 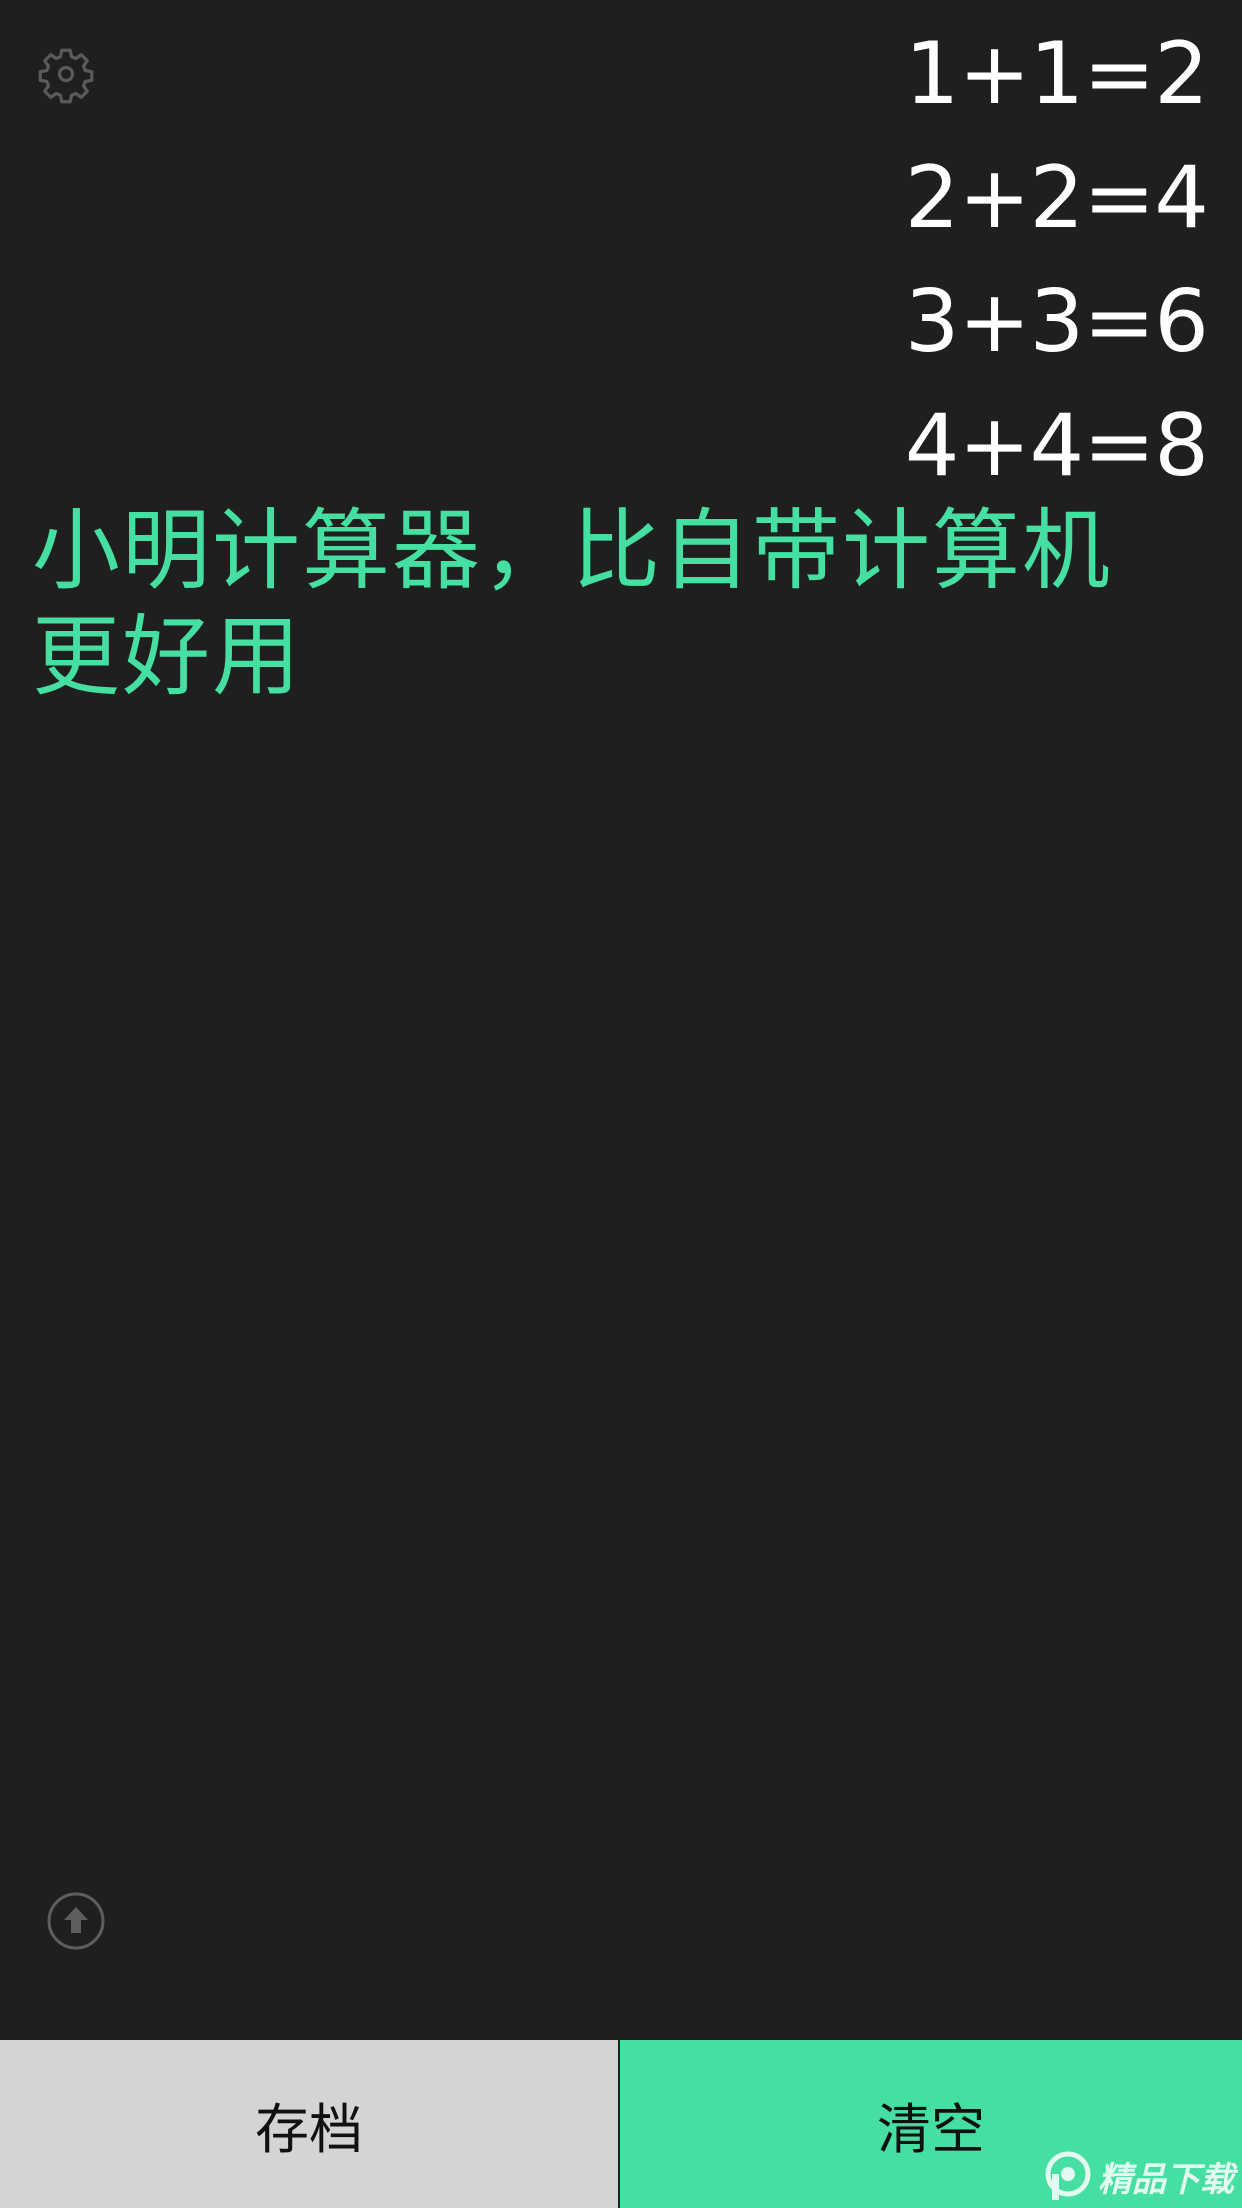 I want to click on history-line: 3+3=6, so click(x=1057, y=322).